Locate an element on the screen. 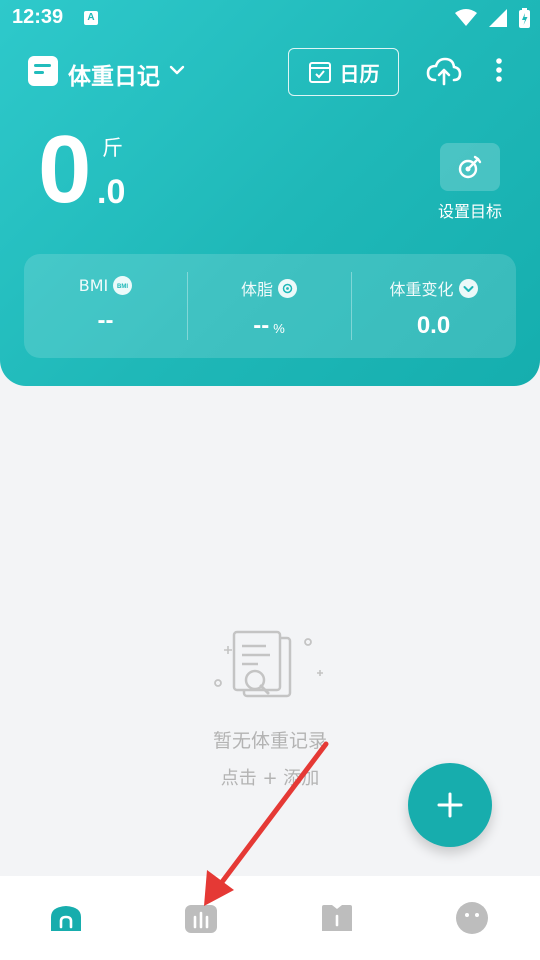 The width and height of the screenshot is (540, 960). nav-item-profile is located at coordinates (472, 918).